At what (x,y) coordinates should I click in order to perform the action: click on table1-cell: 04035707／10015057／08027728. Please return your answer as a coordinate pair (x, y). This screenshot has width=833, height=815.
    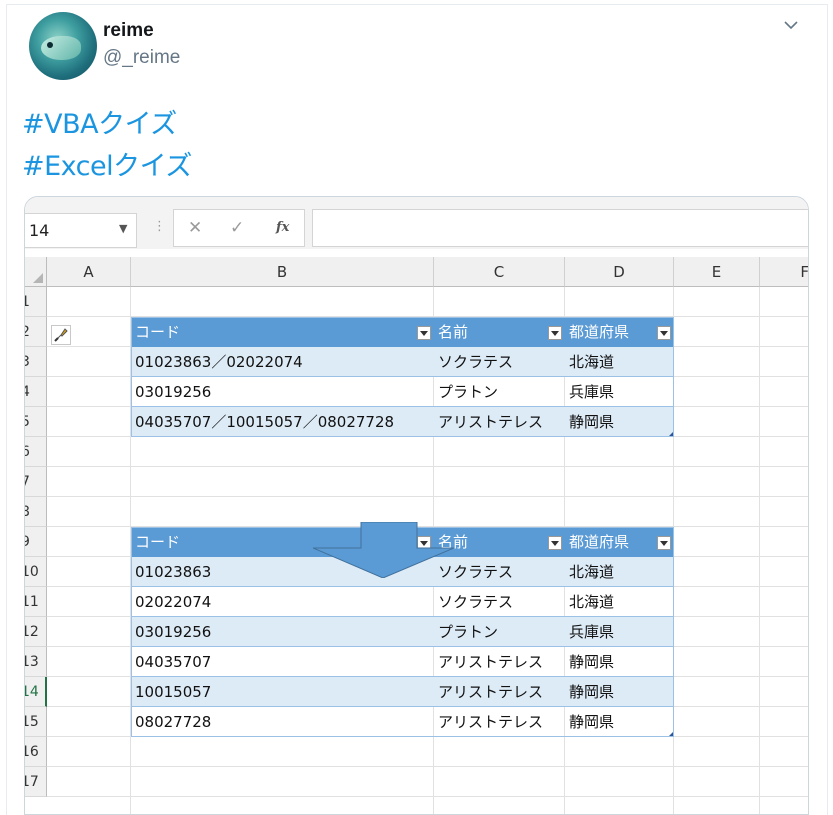
    Looking at the image, I should click on (282, 422).